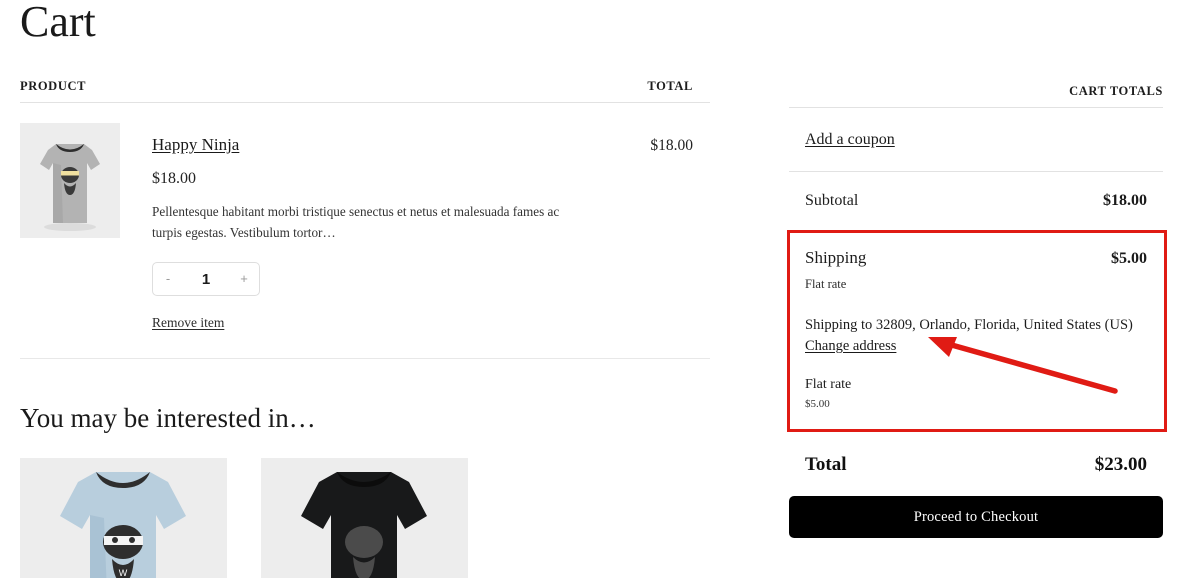 Image resolution: width=1201 pixels, height=578 pixels. I want to click on product-unit-price: $18.00, so click(174, 178).